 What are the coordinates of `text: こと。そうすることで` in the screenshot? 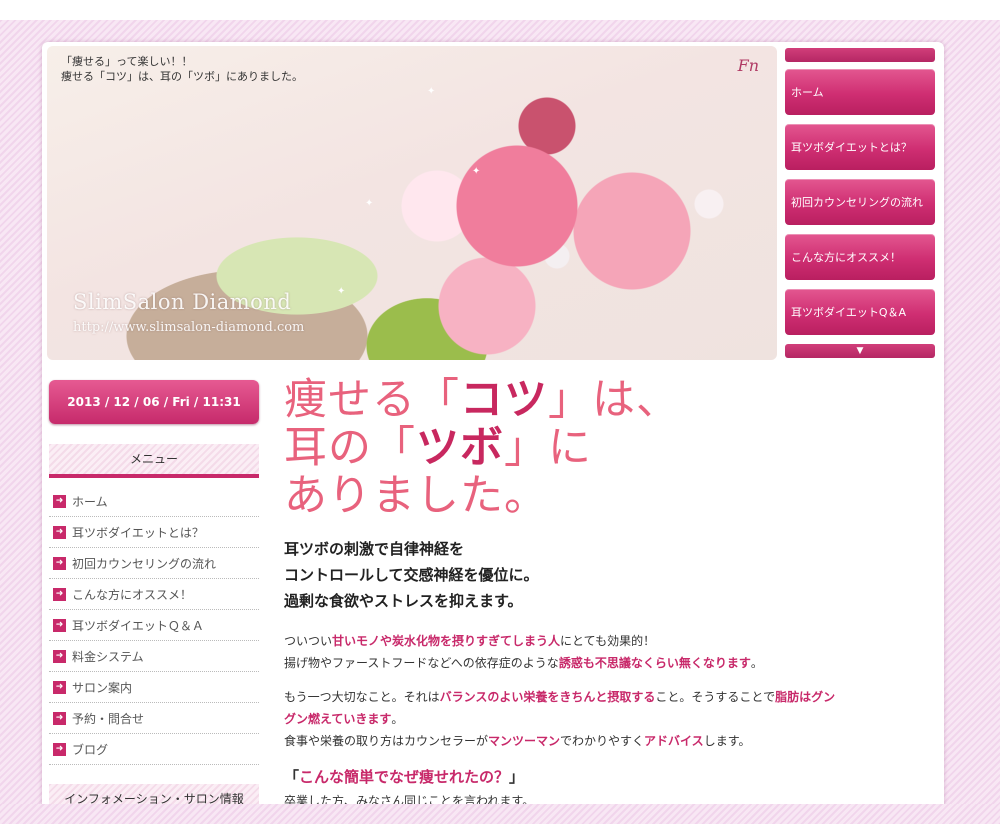 It's located at (715, 697).